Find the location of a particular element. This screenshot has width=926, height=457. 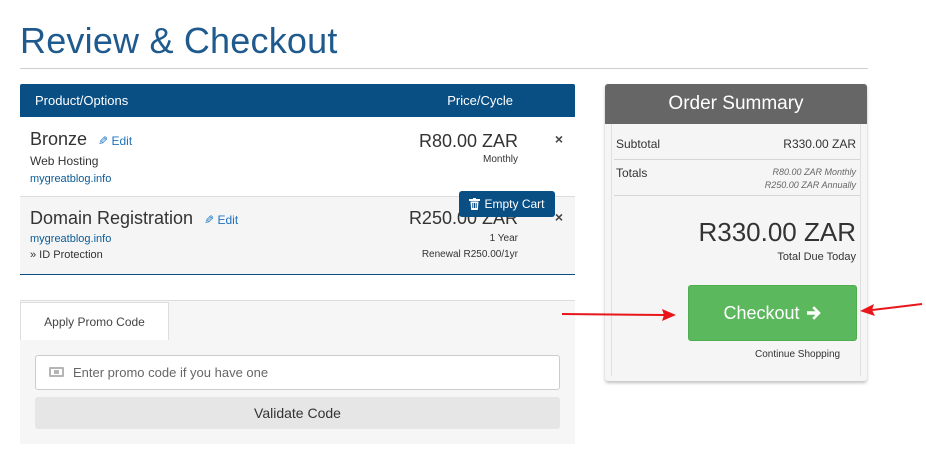

totals-annually: R250.00 ZAR Annually is located at coordinates (810, 185).